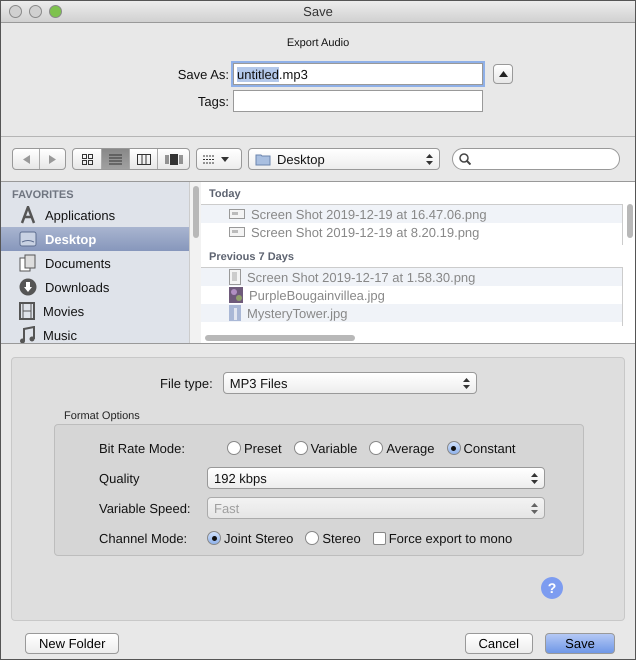  I want to click on group-heading: Today, so click(225, 194).